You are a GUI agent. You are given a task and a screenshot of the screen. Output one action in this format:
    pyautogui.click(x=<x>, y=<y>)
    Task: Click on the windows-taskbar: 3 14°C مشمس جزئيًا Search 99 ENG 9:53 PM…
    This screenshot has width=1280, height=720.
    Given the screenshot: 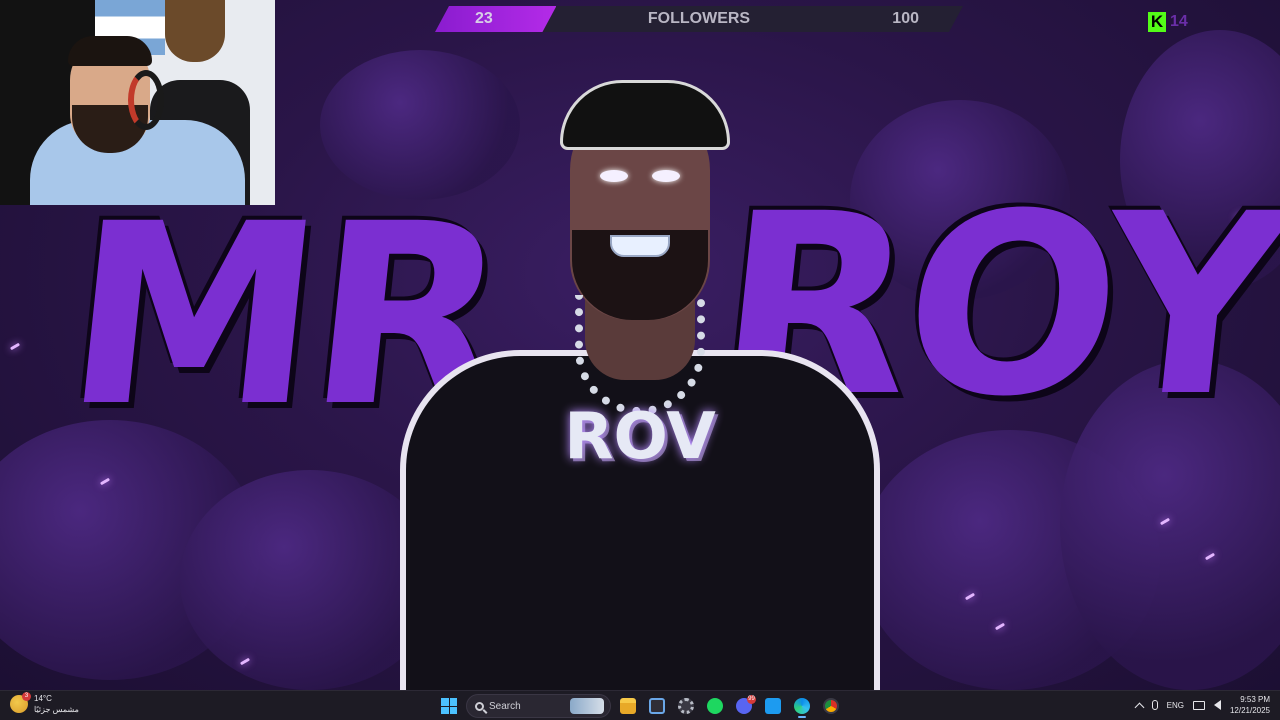 What is the action you would take?
    pyautogui.click(x=640, y=705)
    